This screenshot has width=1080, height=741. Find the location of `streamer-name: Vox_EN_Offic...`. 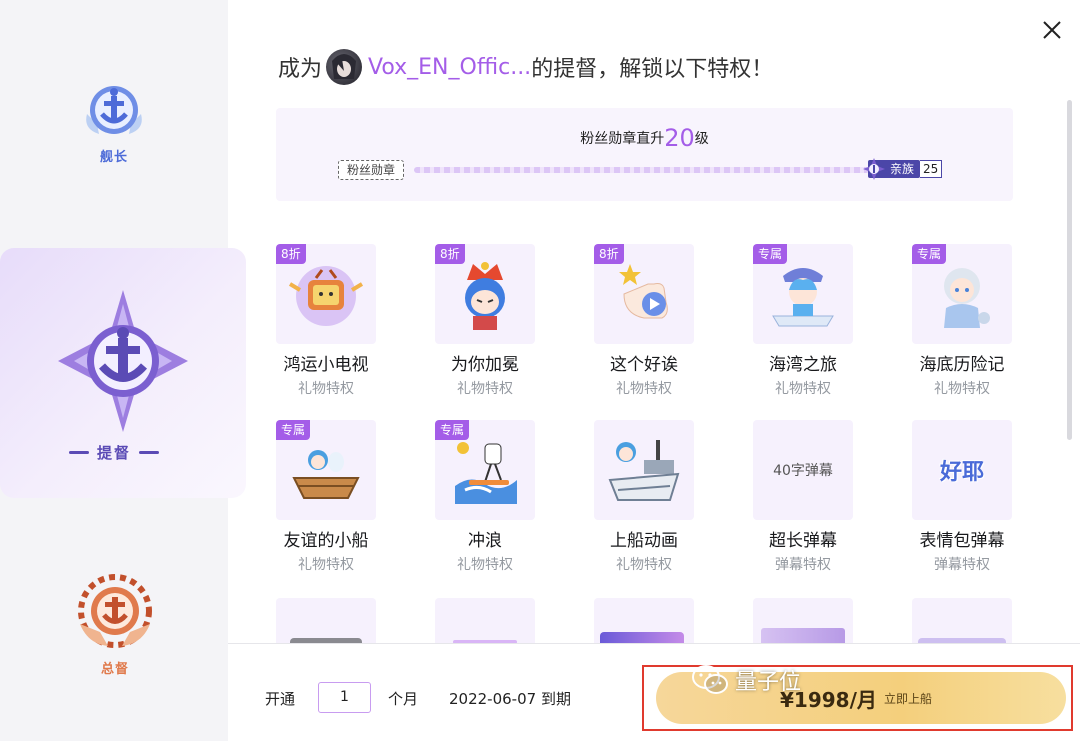

streamer-name: Vox_EN_Offic... is located at coordinates (450, 67).